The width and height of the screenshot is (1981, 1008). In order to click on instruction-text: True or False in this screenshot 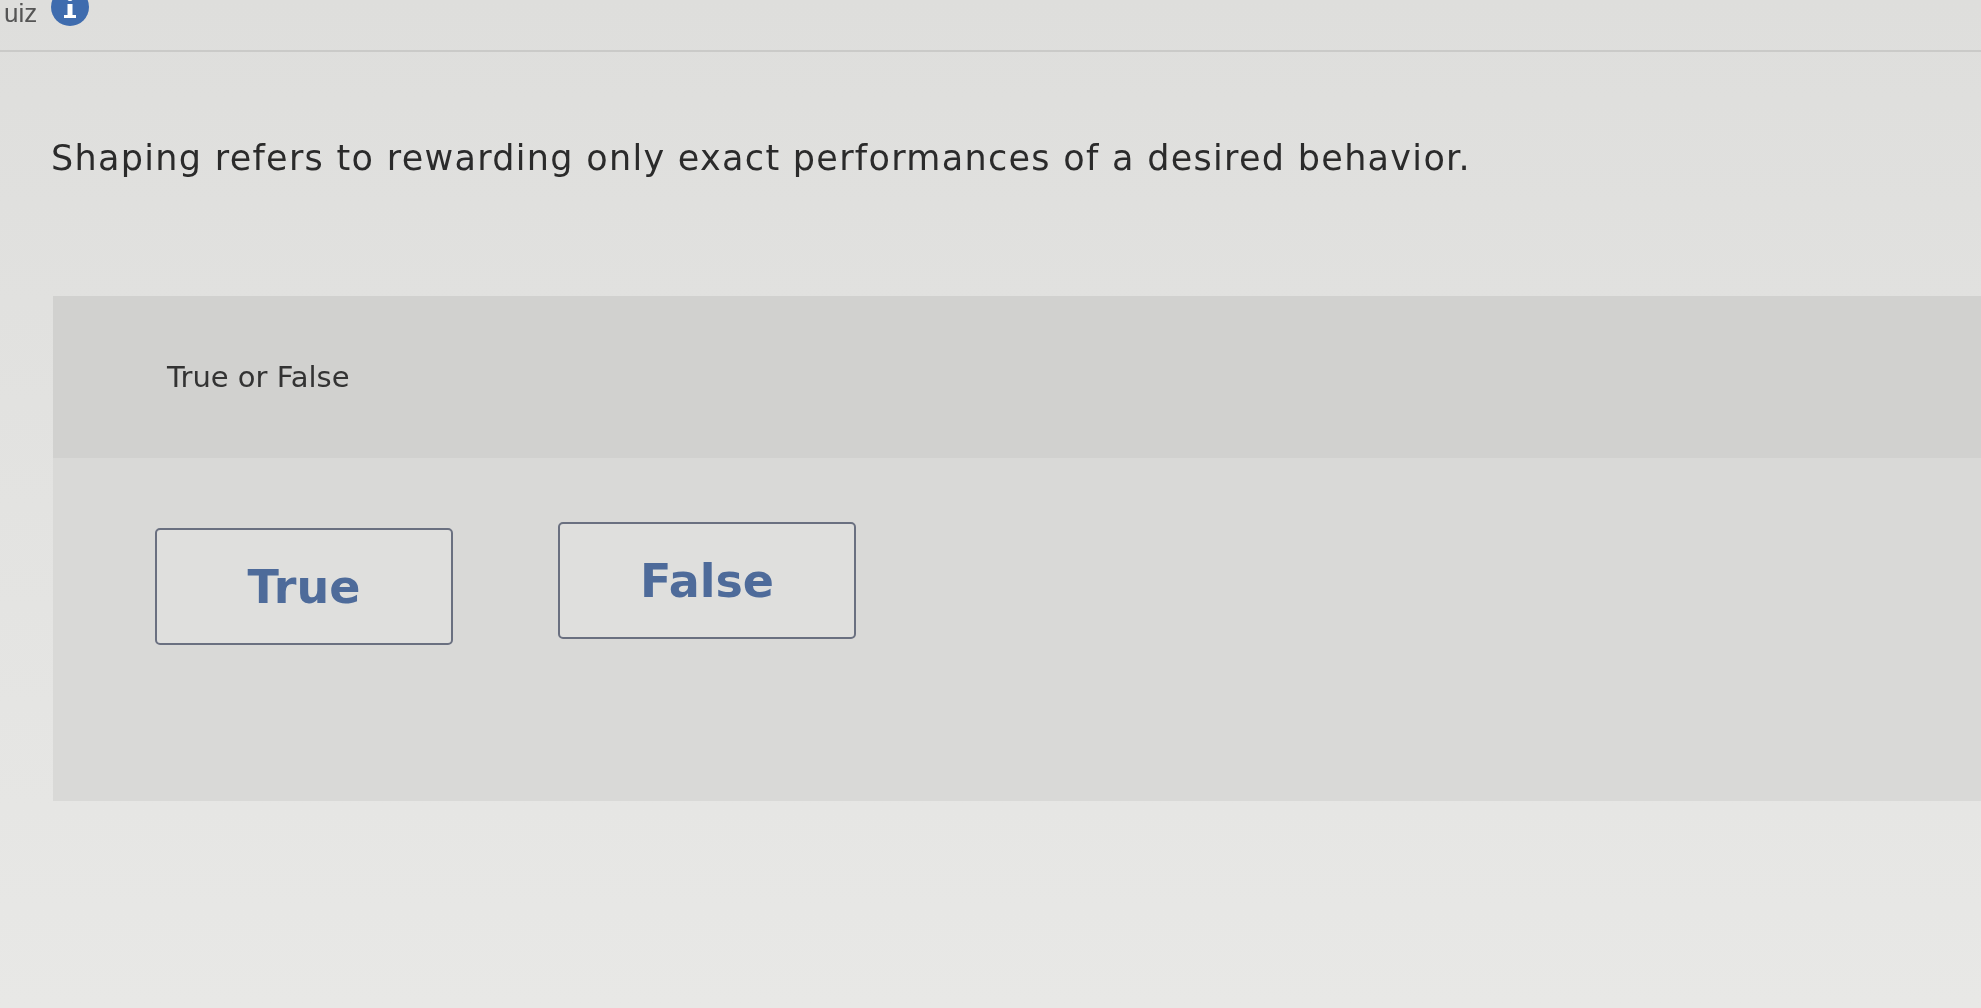, I will do `click(258, 377)`.